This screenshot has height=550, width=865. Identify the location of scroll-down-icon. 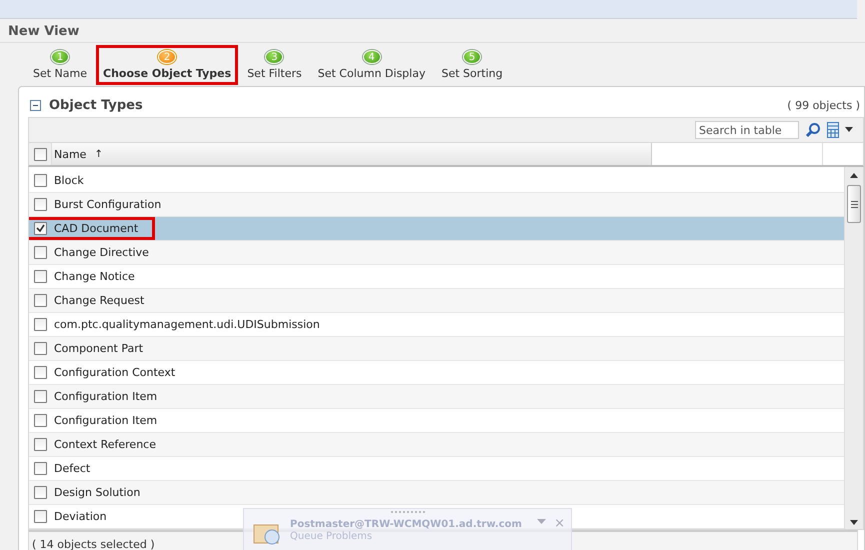
(854, 522).